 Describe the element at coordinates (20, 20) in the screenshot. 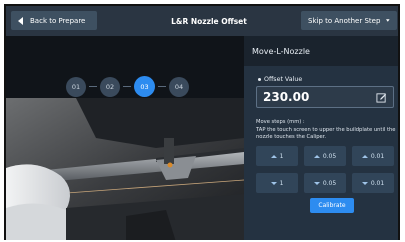

I see `chevron-left-icon` at that location.